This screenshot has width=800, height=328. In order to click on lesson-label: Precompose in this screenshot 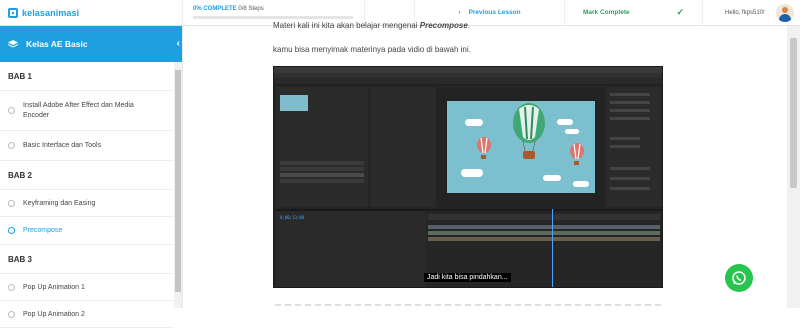, I will do `click(43, 230)`.